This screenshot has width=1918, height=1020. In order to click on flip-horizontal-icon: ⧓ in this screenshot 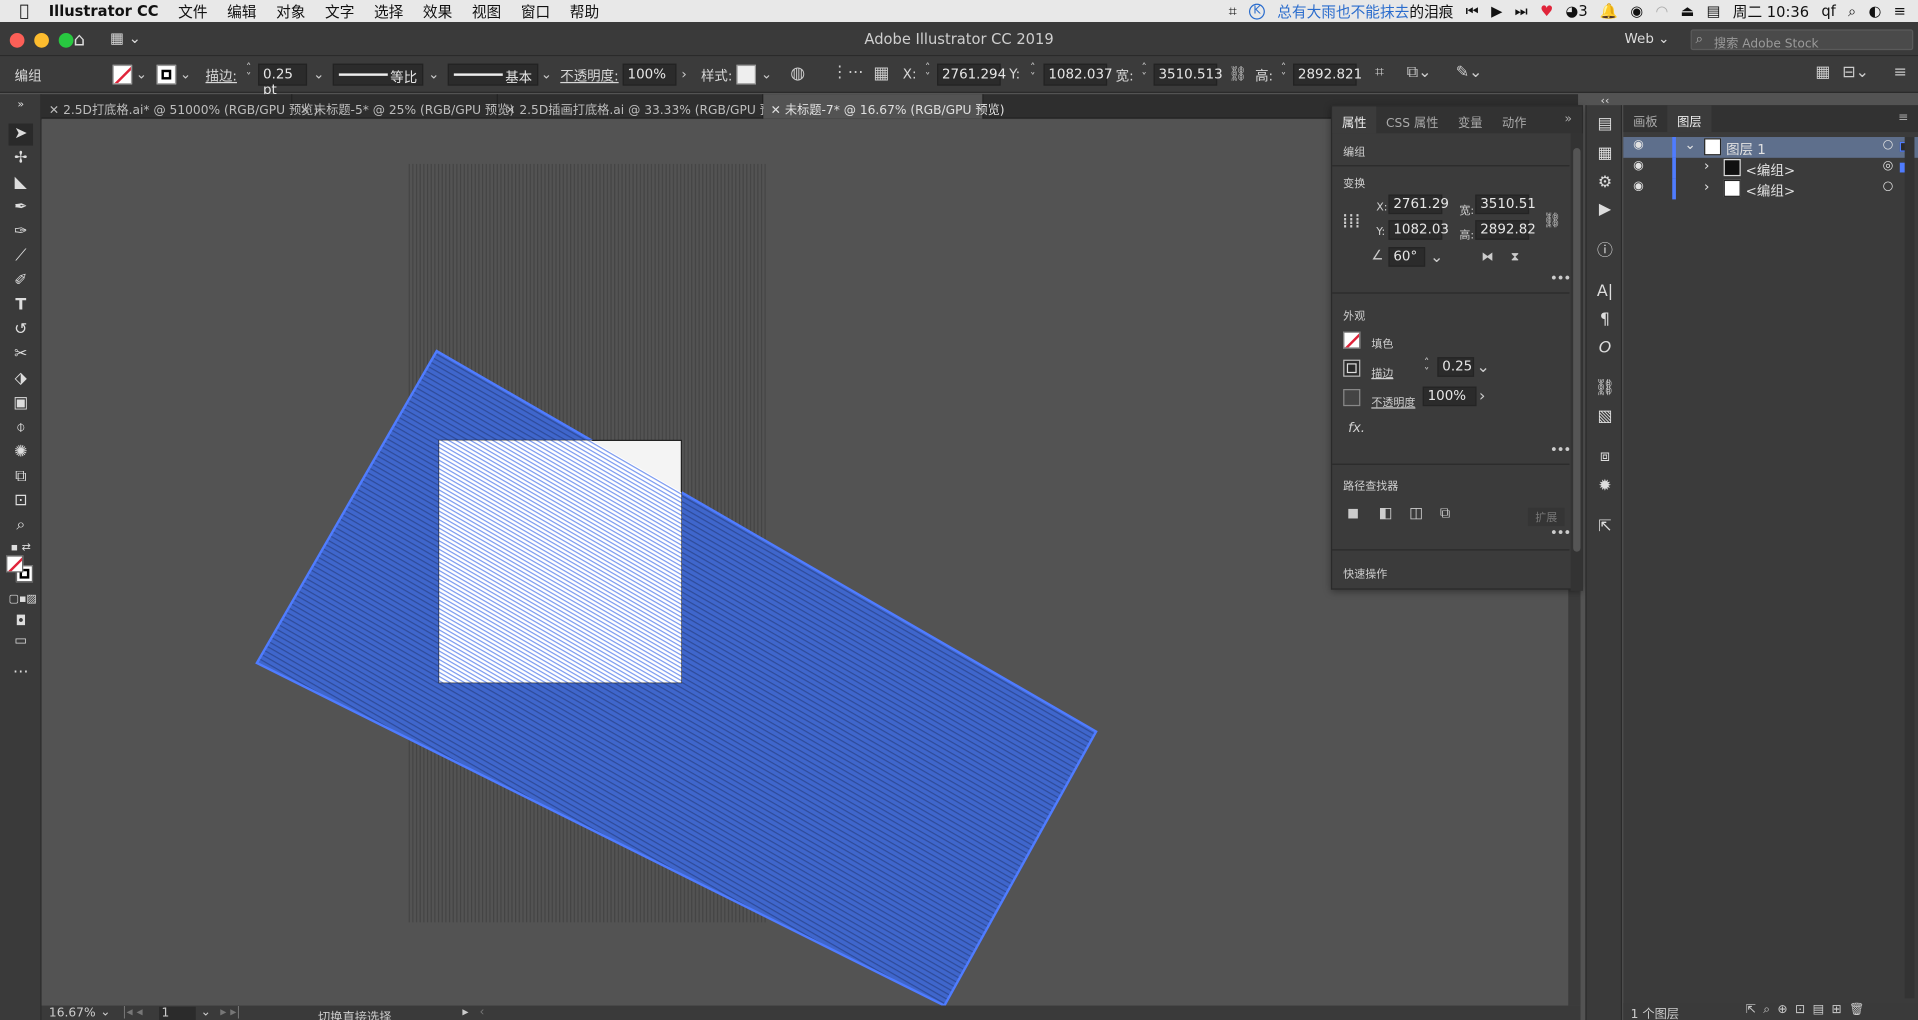, I will do `click(1487, 257)`.